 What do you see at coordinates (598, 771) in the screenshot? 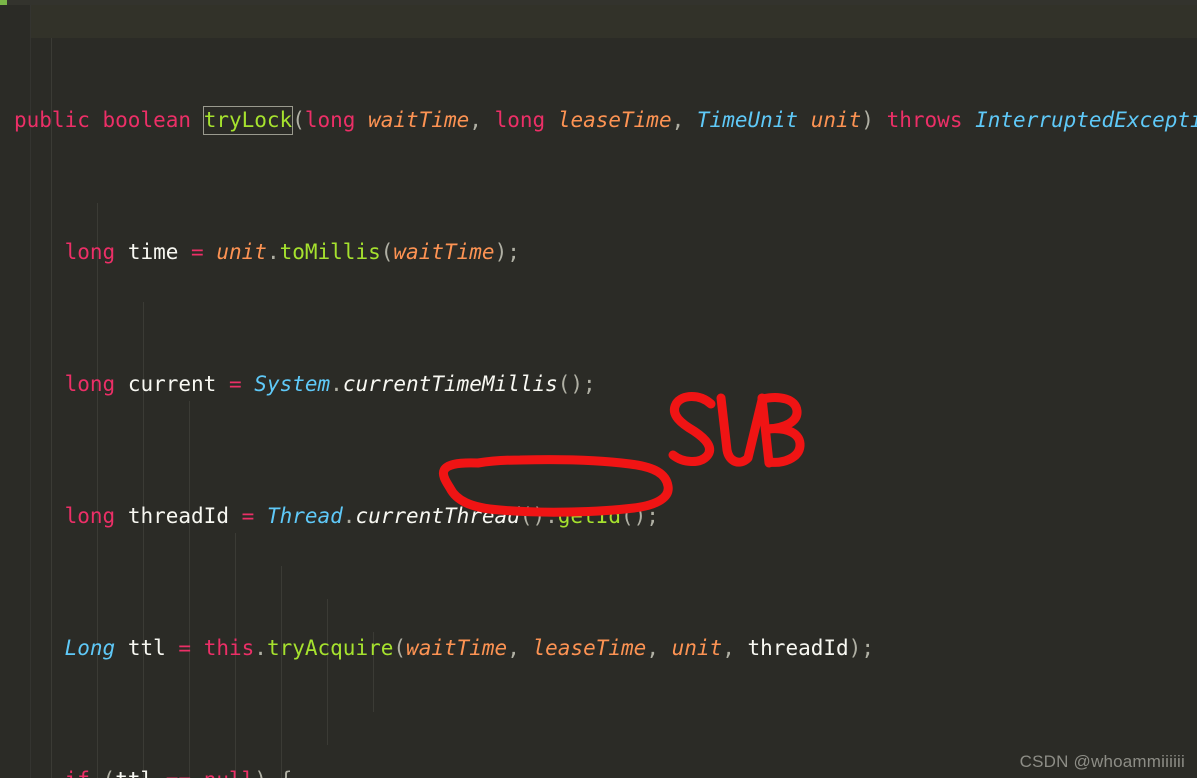
I see `code-line-6: if (ttl == null) {` at bounding box center [598, 771].